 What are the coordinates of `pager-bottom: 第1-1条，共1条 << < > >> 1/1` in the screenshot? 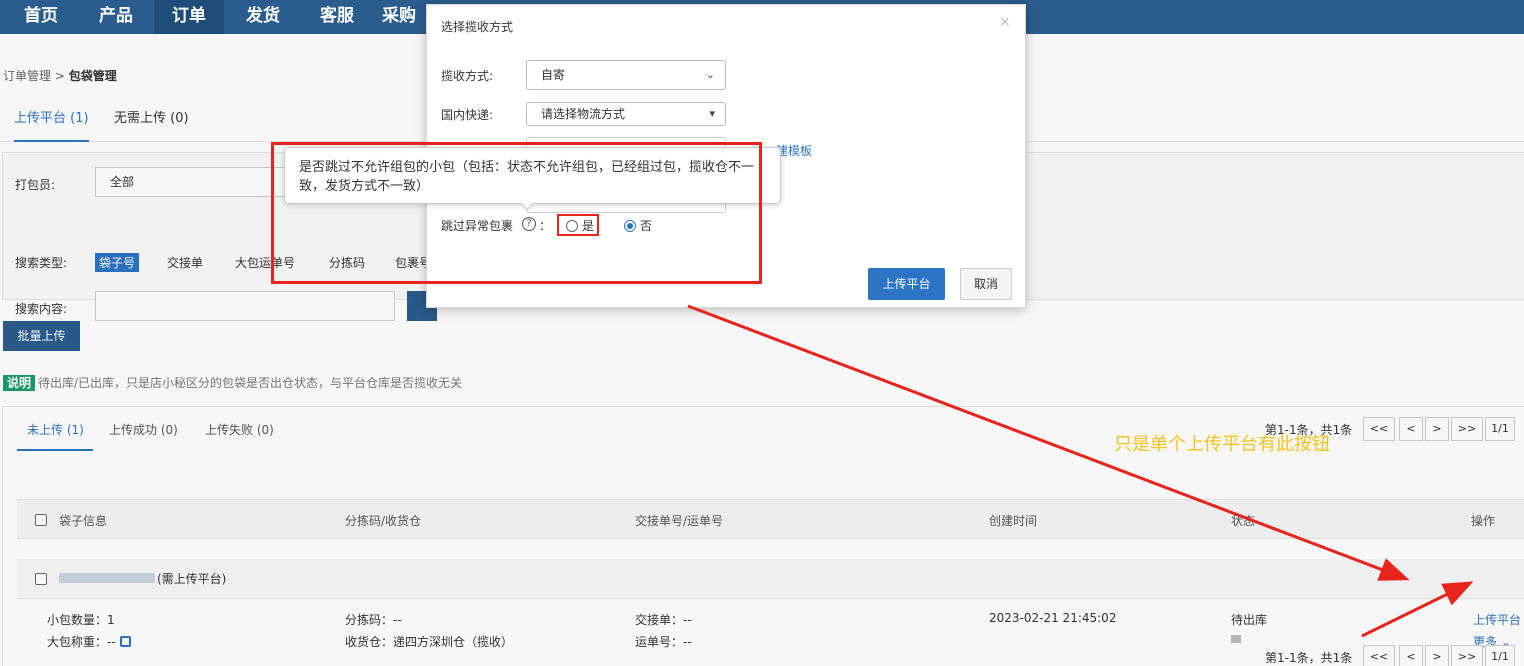 It's located at (1394, 655).